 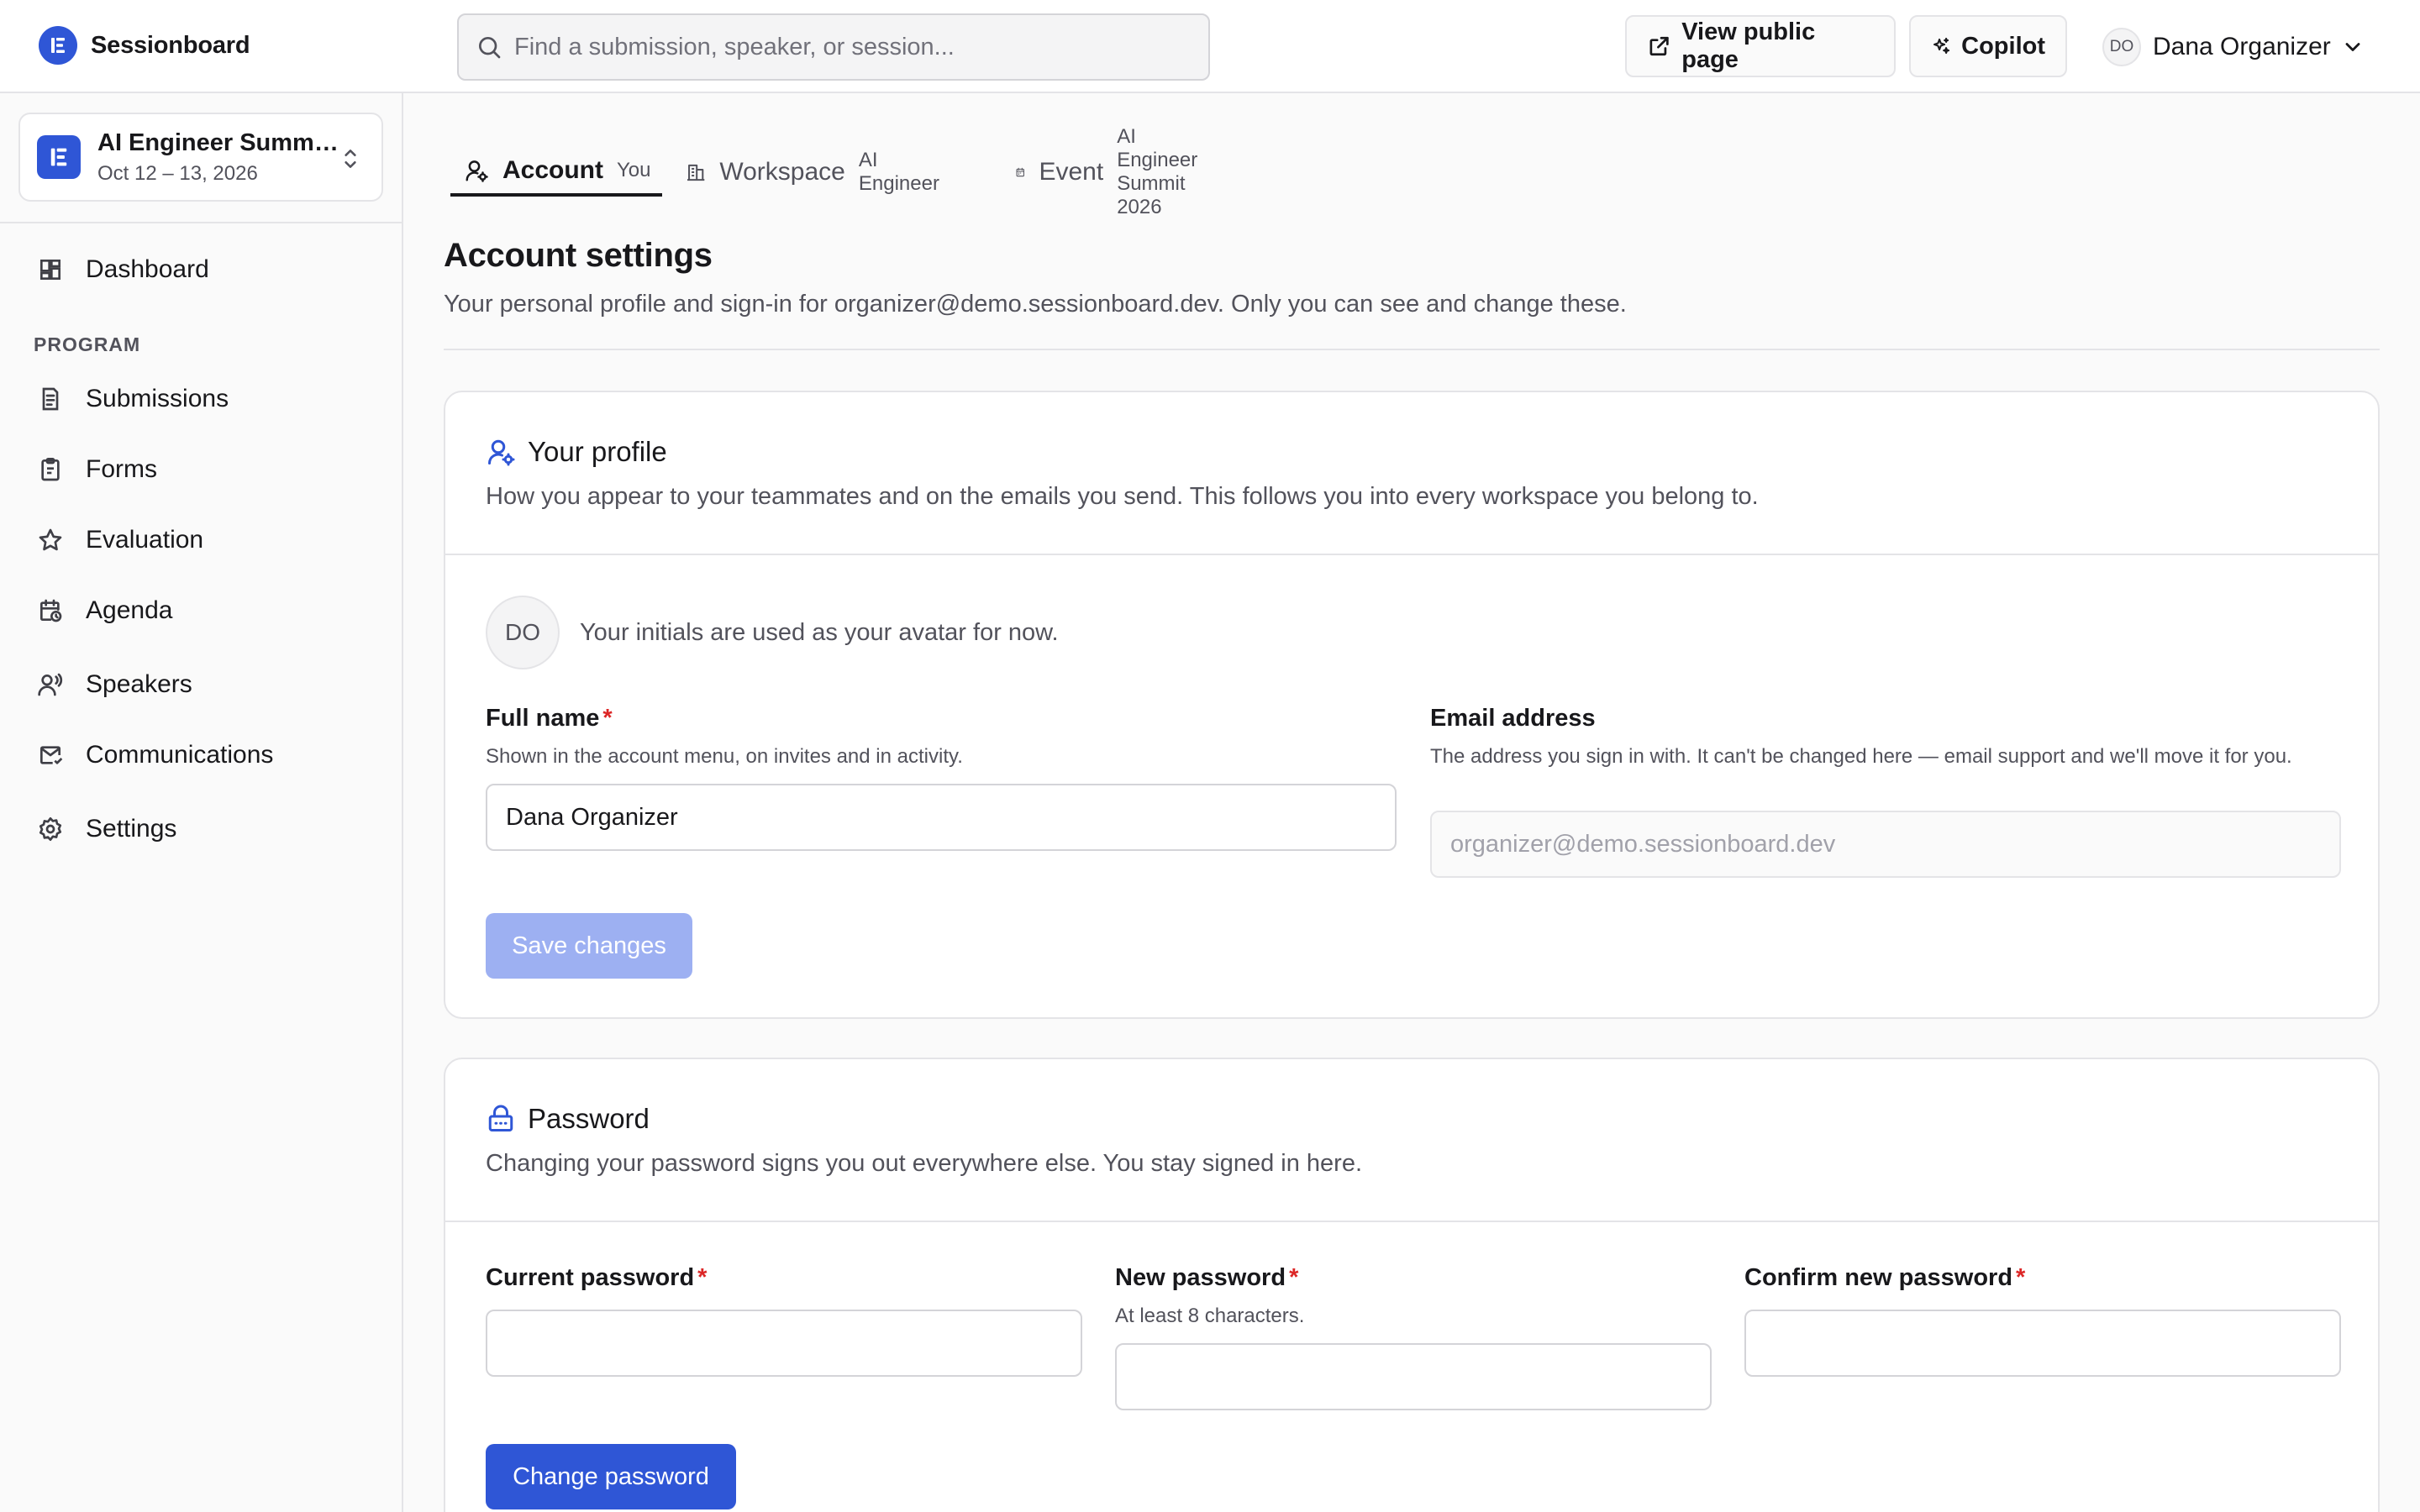 What do you see at coordinates (1072, 172) in the screenshot?
I see `tab-label: Event` at bounding box center [1072, 172].